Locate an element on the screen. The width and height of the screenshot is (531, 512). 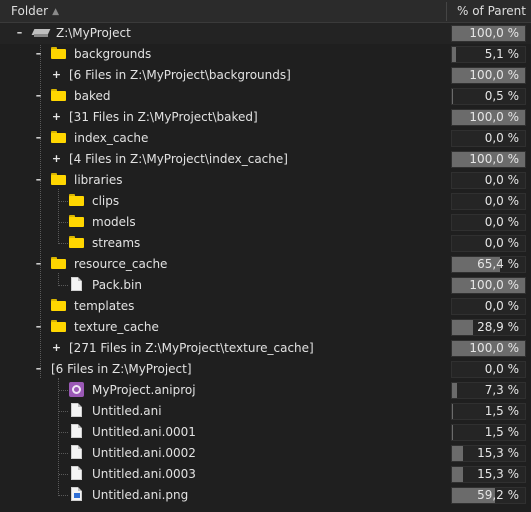
percent-value: 28,9 % is located at coordinates (498, 327).